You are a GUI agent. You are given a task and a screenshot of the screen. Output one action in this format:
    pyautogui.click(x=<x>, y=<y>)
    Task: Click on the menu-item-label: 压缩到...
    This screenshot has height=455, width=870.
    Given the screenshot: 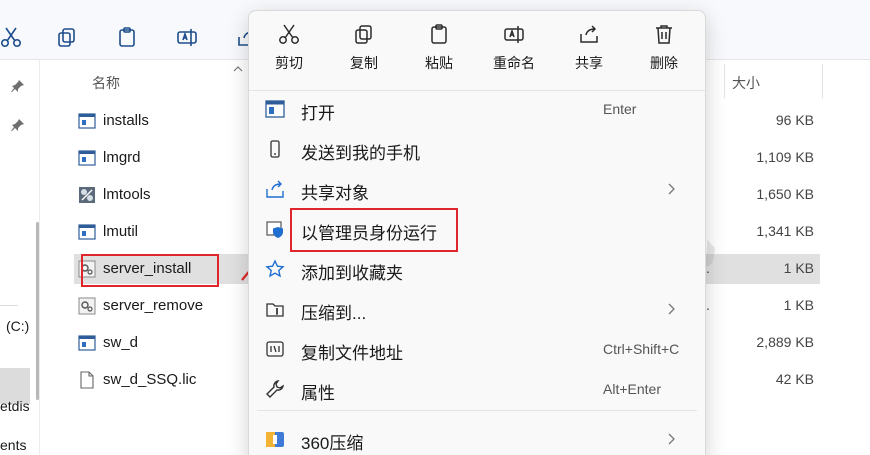 What is the action you would take?
    pyautogui.click(x=334, y=313)
    